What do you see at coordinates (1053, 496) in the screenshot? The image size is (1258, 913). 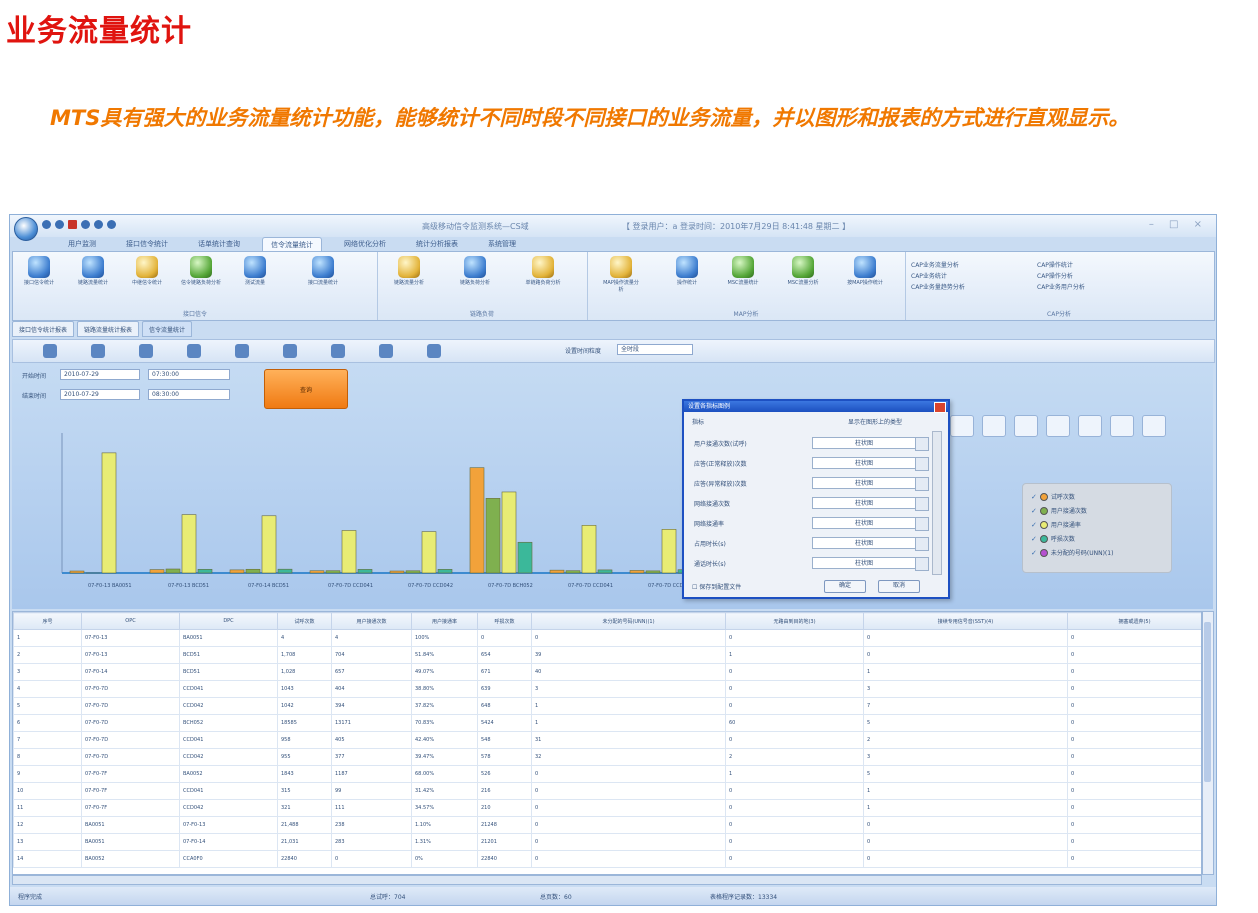 I see `legend-item: ✓ 试呼次数` at bounding box center [1053, 496].